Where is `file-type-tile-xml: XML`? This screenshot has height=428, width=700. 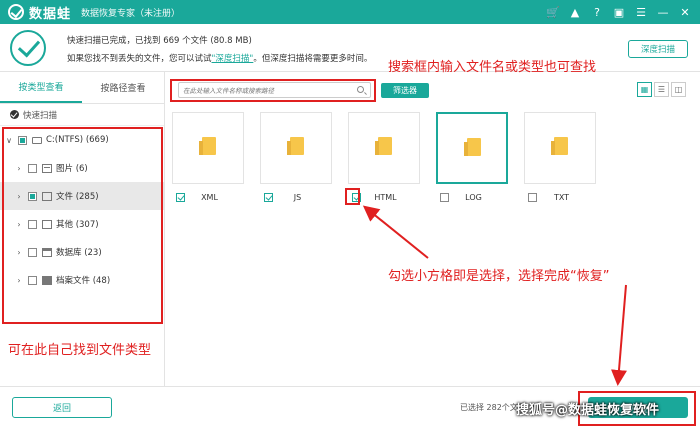 file-type-tile-xml: XML is located at coordinates (208, 159).